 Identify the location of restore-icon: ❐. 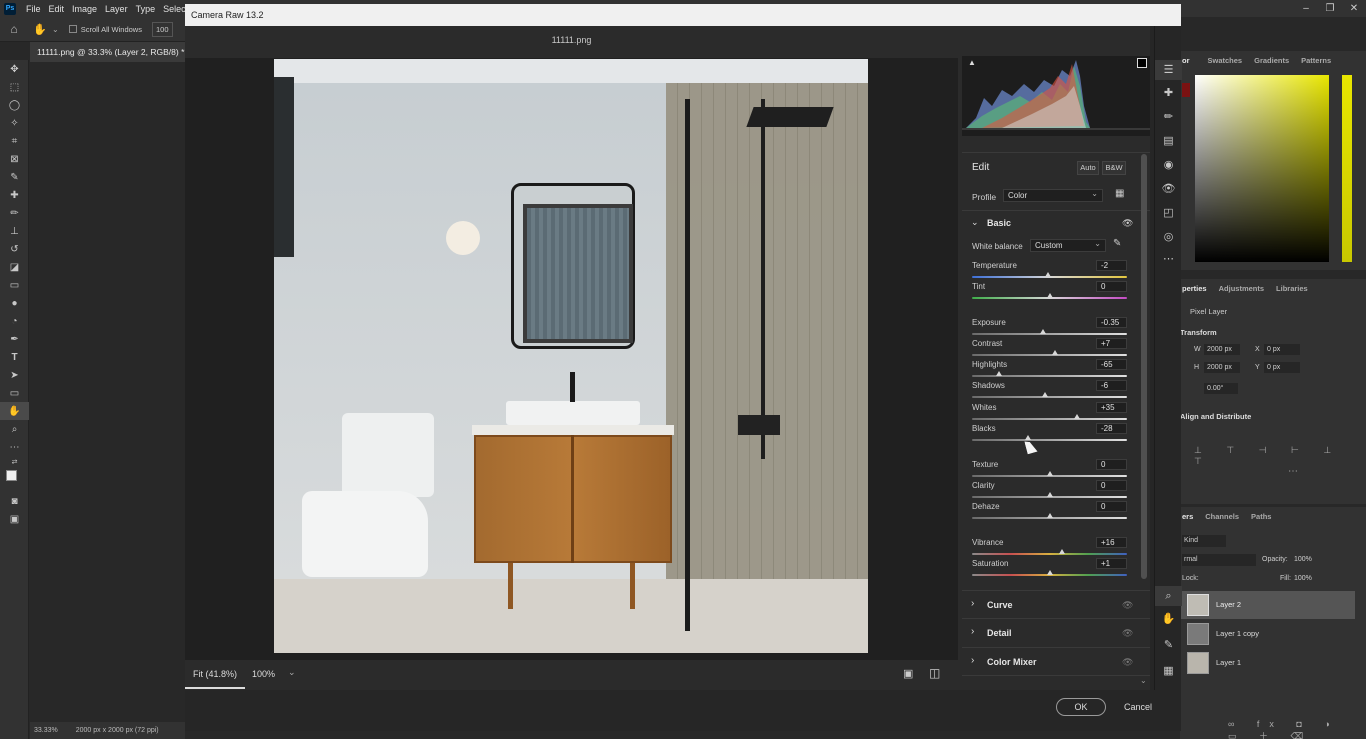
(1330, 8).